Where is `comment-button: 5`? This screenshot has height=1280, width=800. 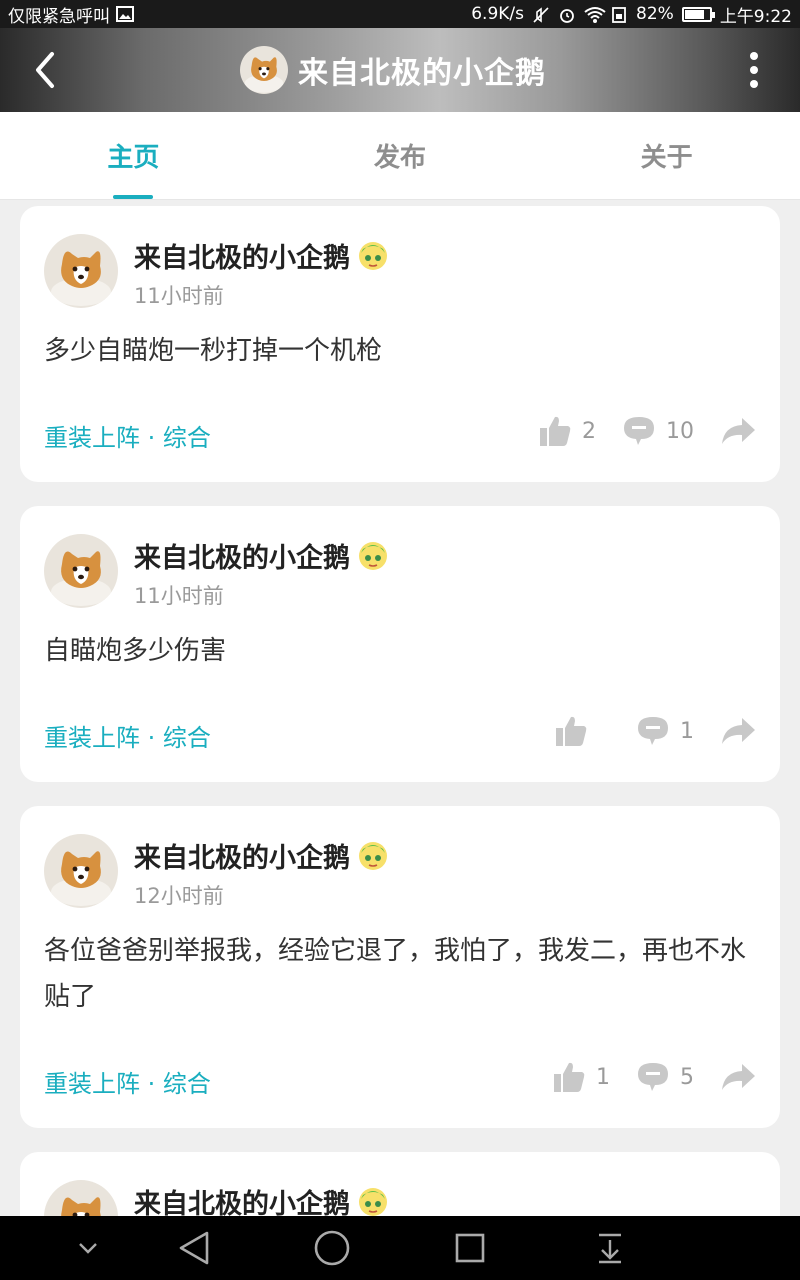 comment-button: 5 is located at coordinates (665, 1077).